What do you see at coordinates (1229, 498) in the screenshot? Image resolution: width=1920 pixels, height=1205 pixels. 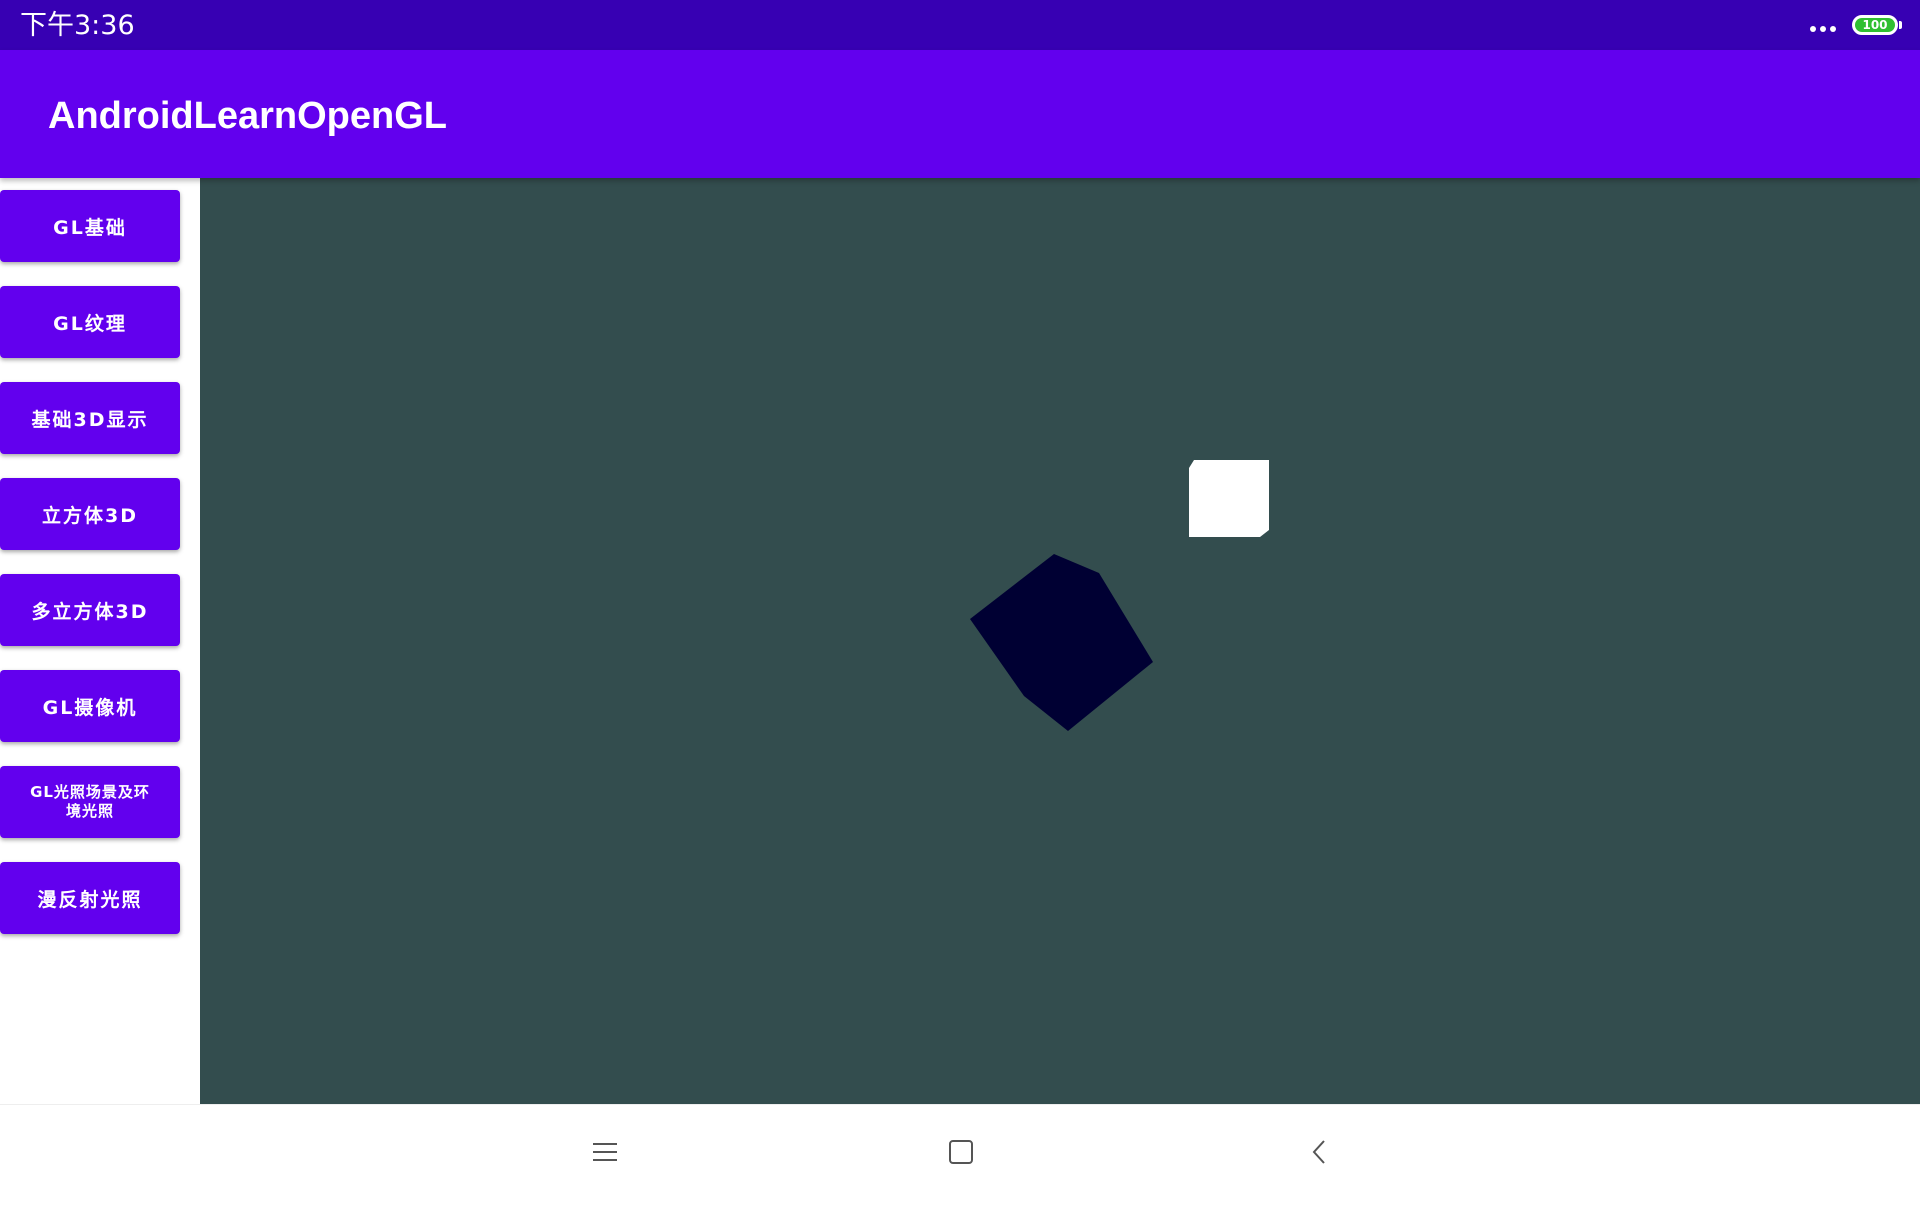 I see `light-source-cube` at bounding box center [1229, 498].